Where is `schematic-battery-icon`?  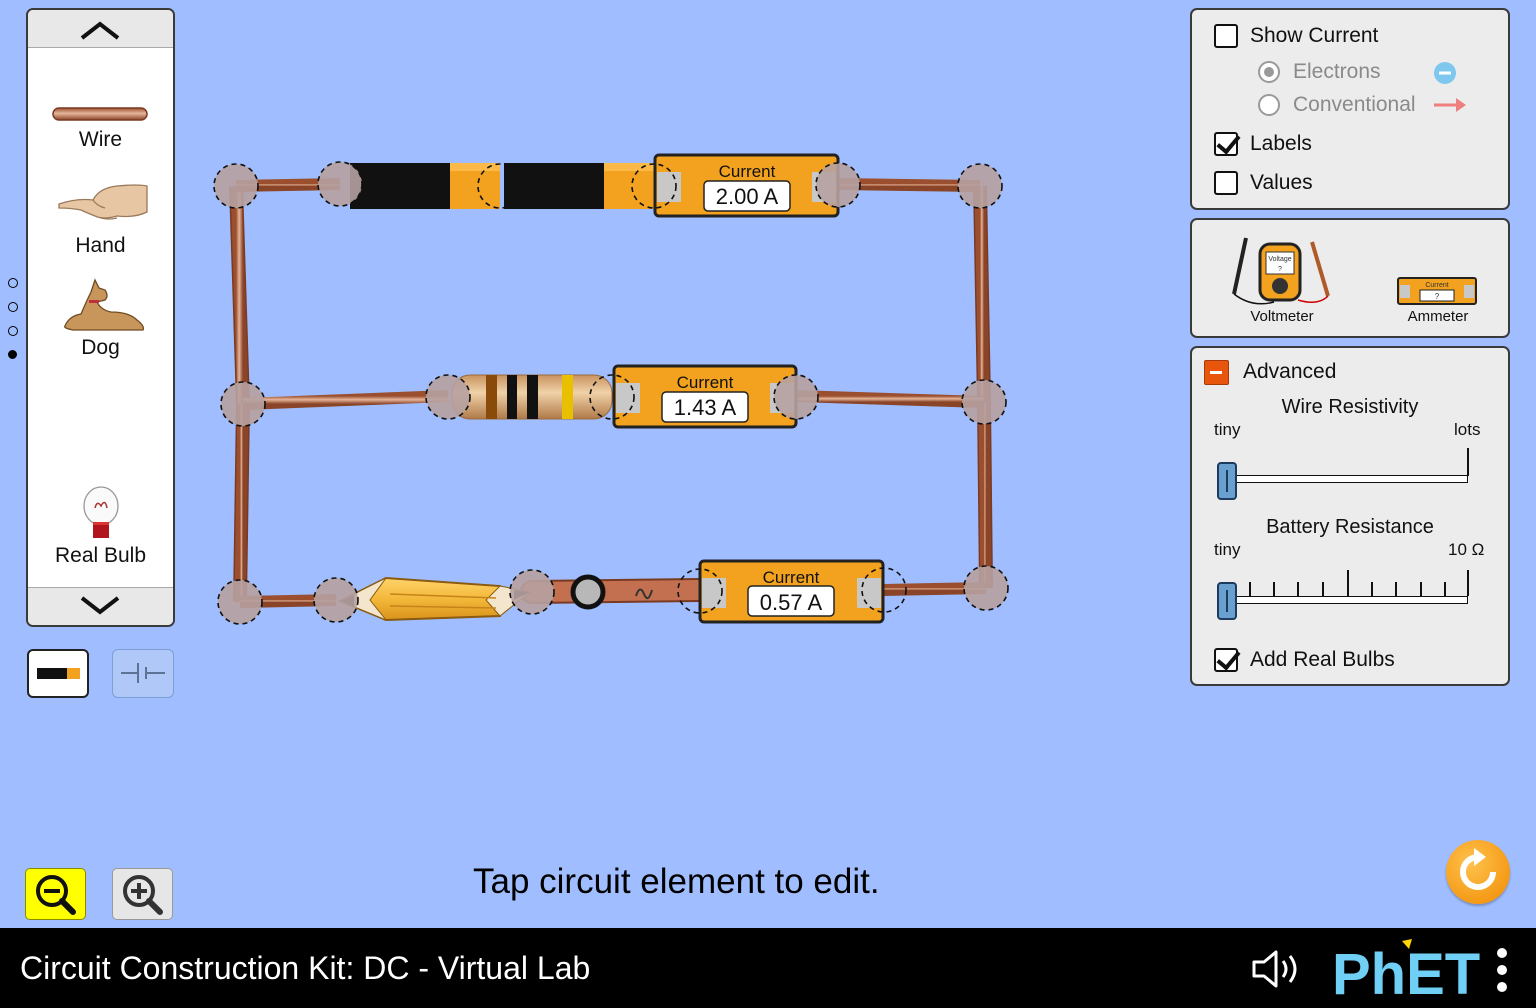
schematic-battery-icon is located at coordinates (143, 673).